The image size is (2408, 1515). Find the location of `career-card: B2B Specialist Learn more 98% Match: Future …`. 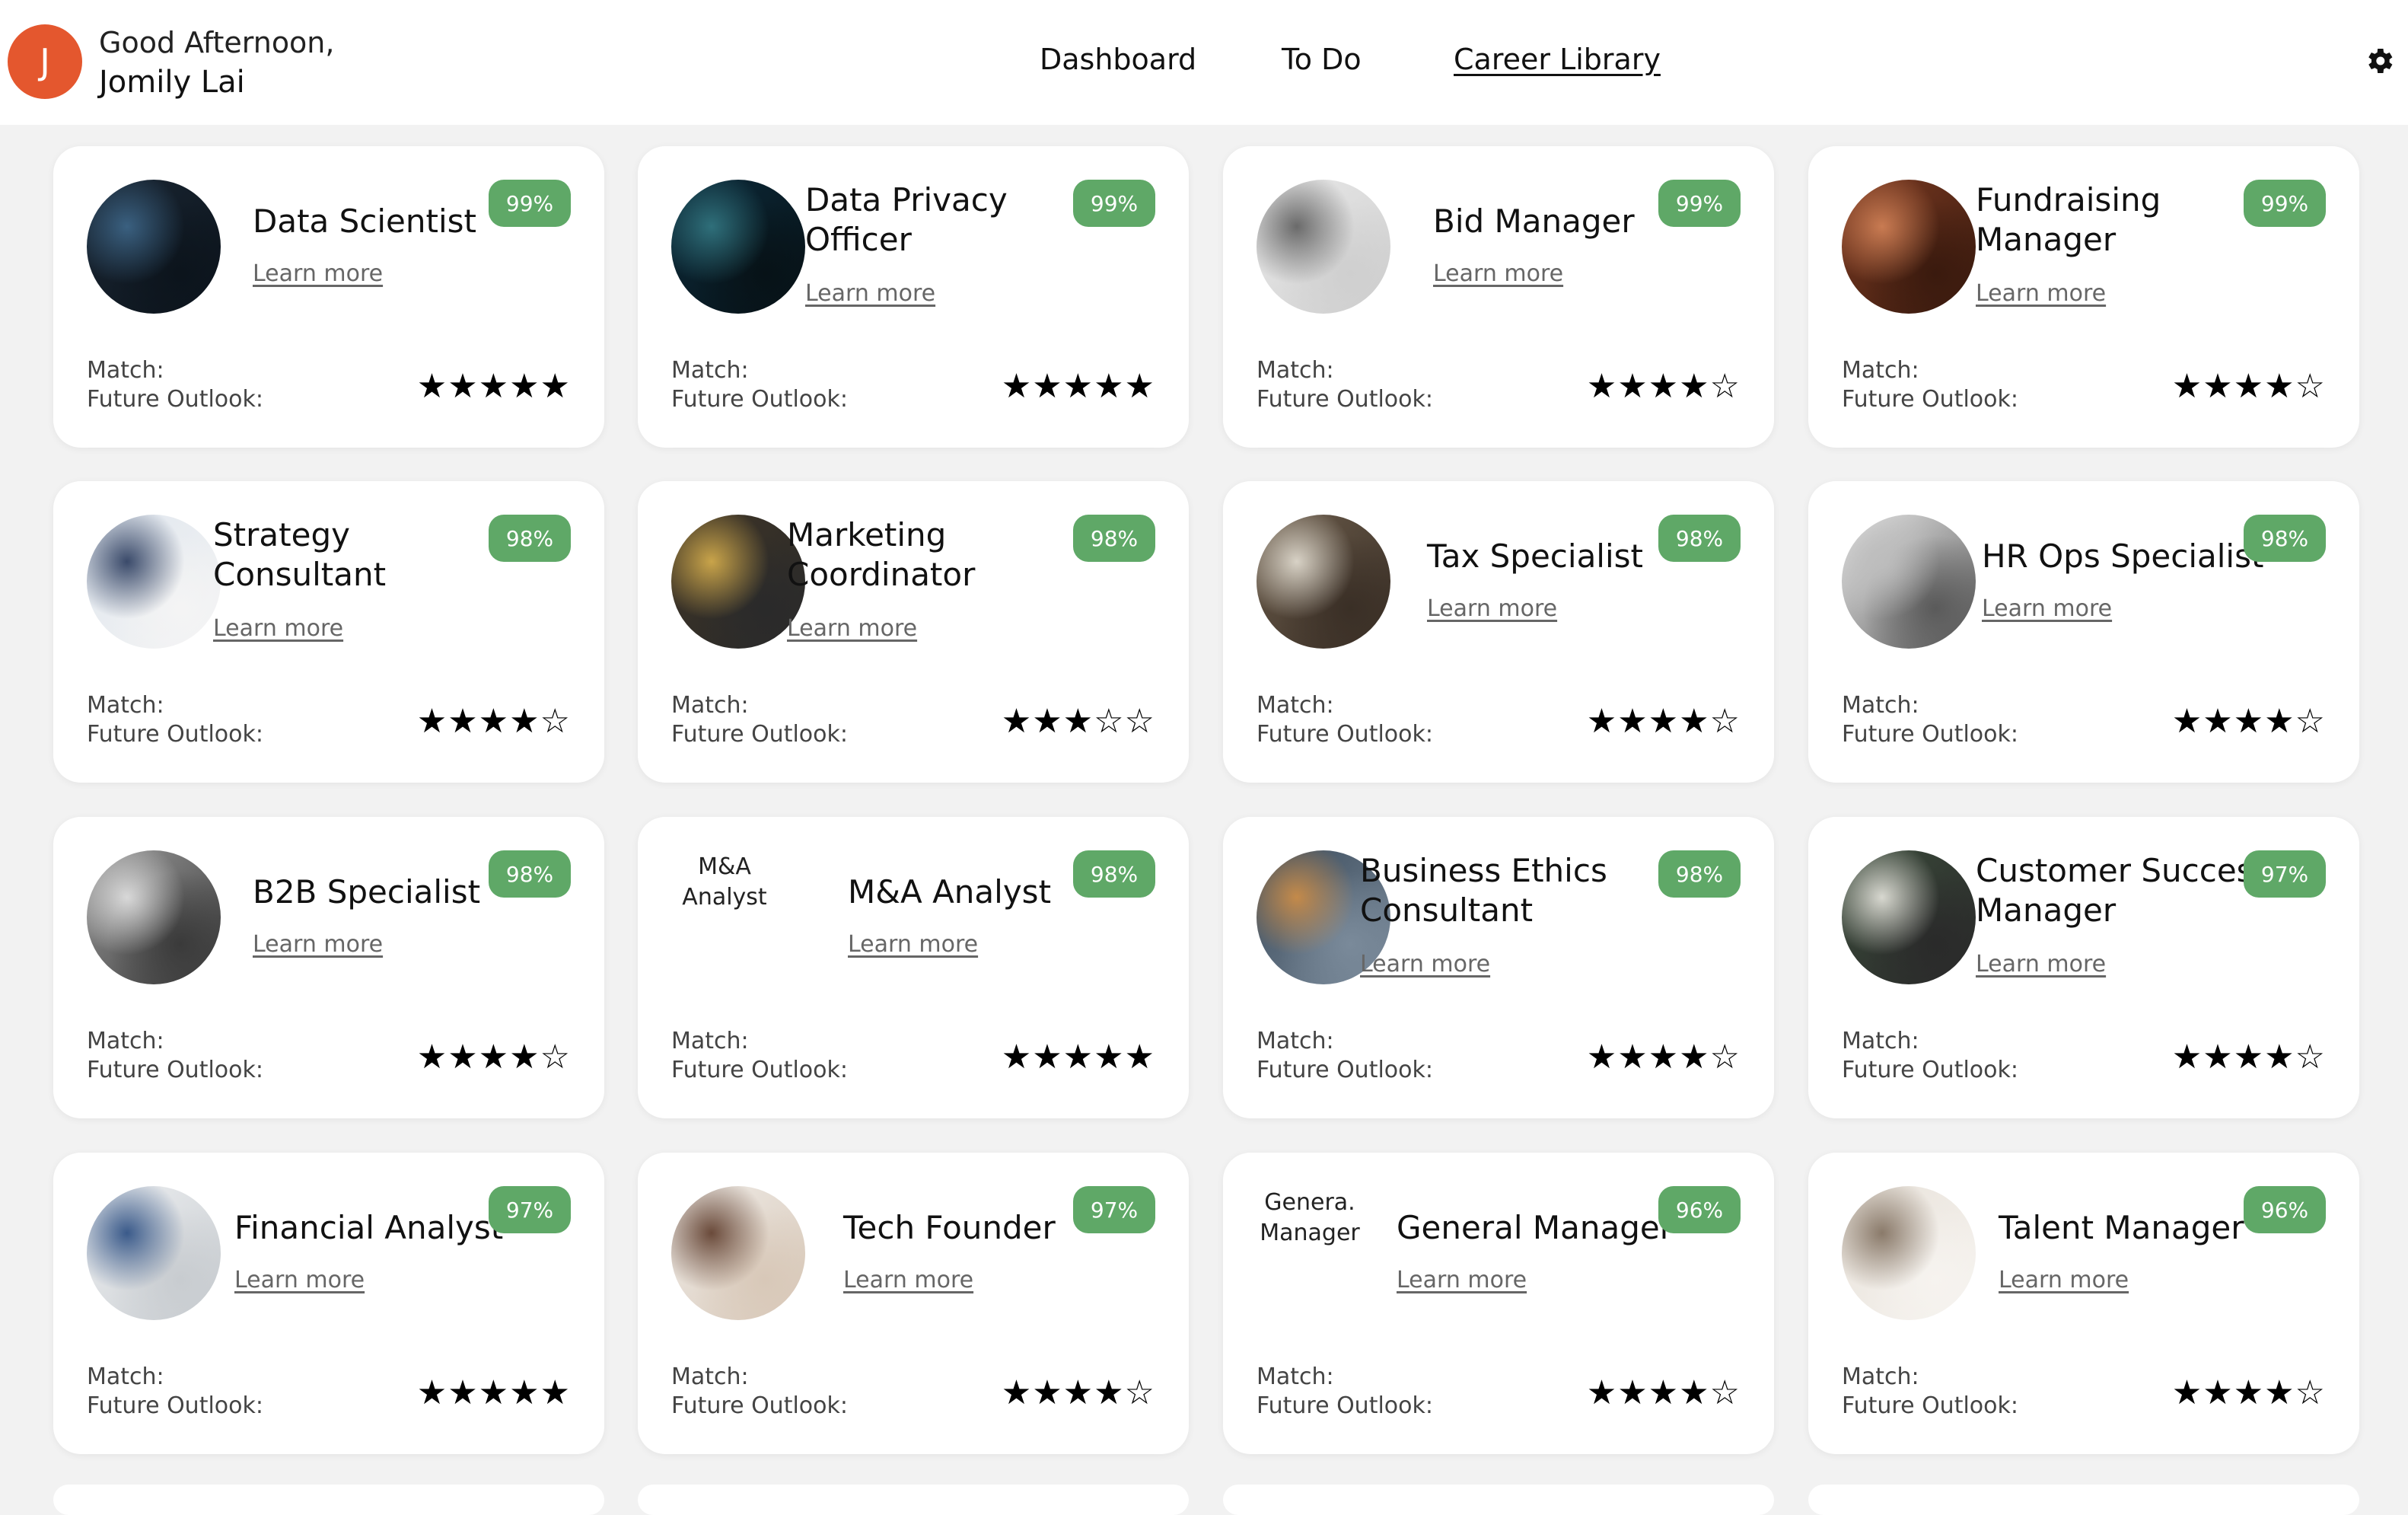

career-card: B2B Specialist Learn more 98% Match: Future … is located at coordinates (328, 967).